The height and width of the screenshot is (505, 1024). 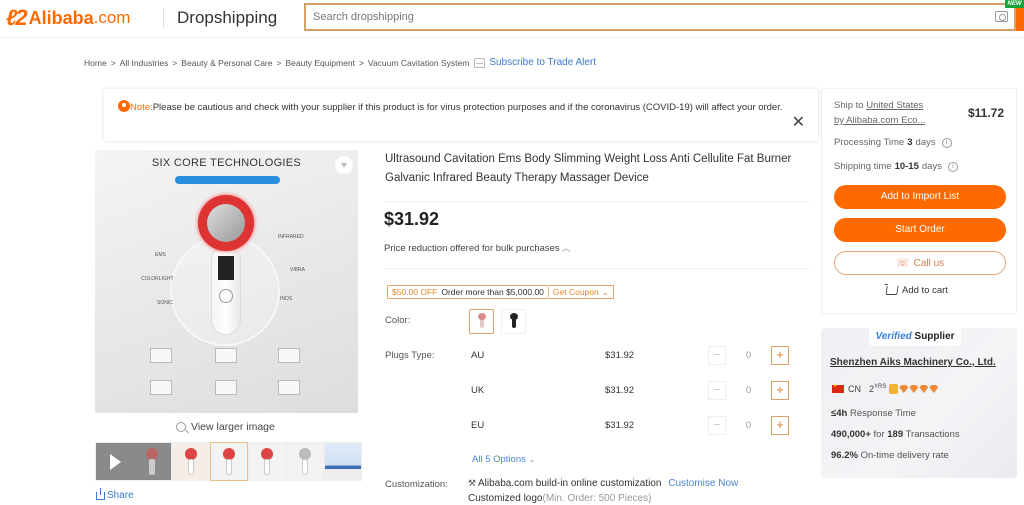 I want to click on customization-label: Customization:, so click(x=416, y=484).